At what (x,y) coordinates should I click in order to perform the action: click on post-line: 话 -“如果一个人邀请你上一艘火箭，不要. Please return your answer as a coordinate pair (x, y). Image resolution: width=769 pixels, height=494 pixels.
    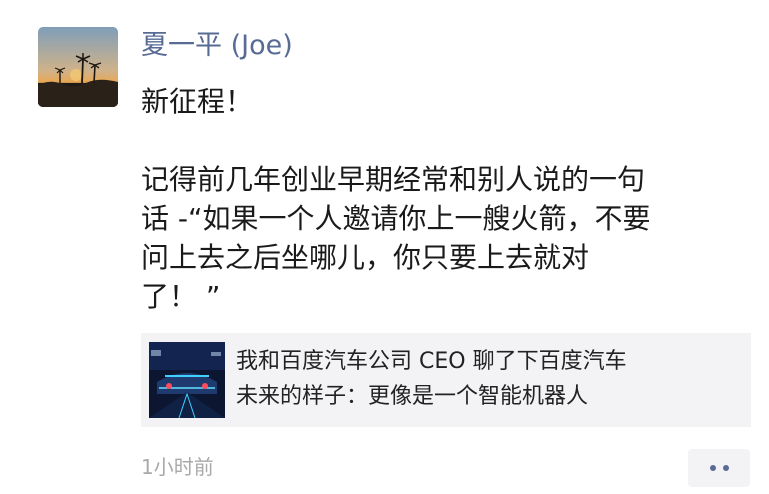
    Looking at the image, I should click on (396, 218).